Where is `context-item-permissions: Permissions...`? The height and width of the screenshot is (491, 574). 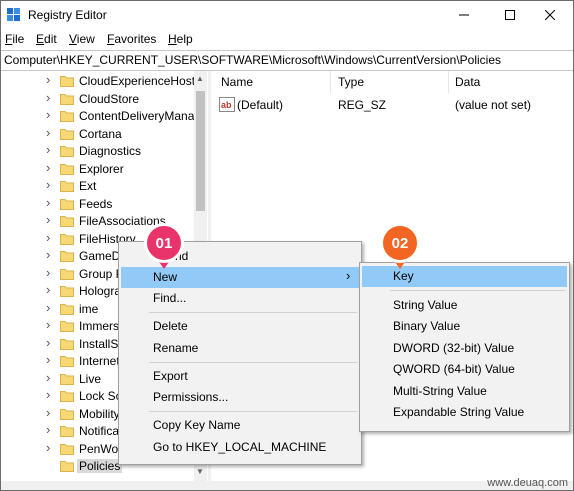 context-item-permissions: Permissions... is located at coordinates (240, 397).